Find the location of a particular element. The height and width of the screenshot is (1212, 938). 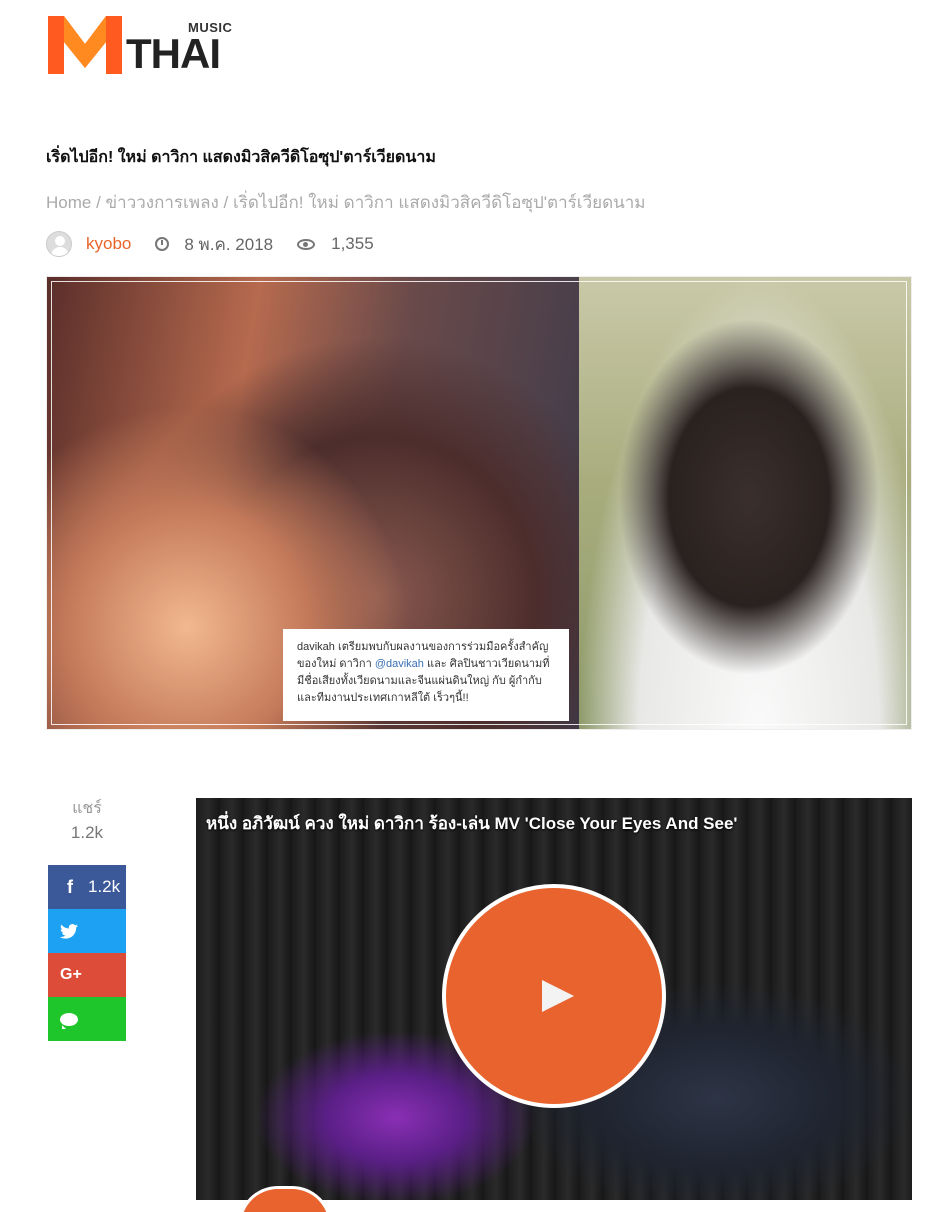

facebook-share-count: 1.2k is located at coordinates (104, 886).